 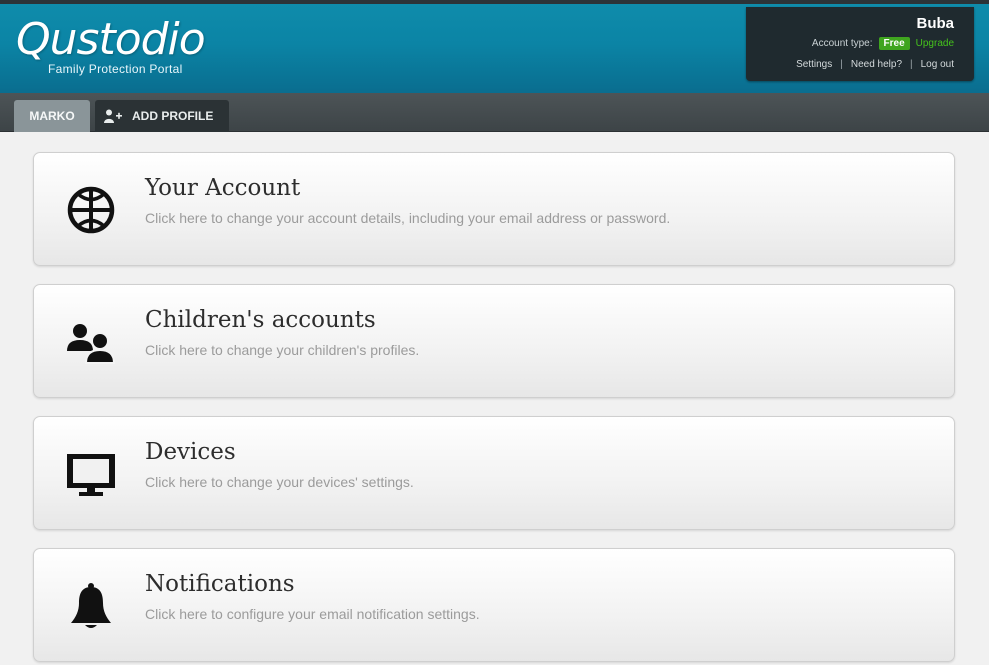 I want to click on logout-link: Log out, so click(x=937, y=64).